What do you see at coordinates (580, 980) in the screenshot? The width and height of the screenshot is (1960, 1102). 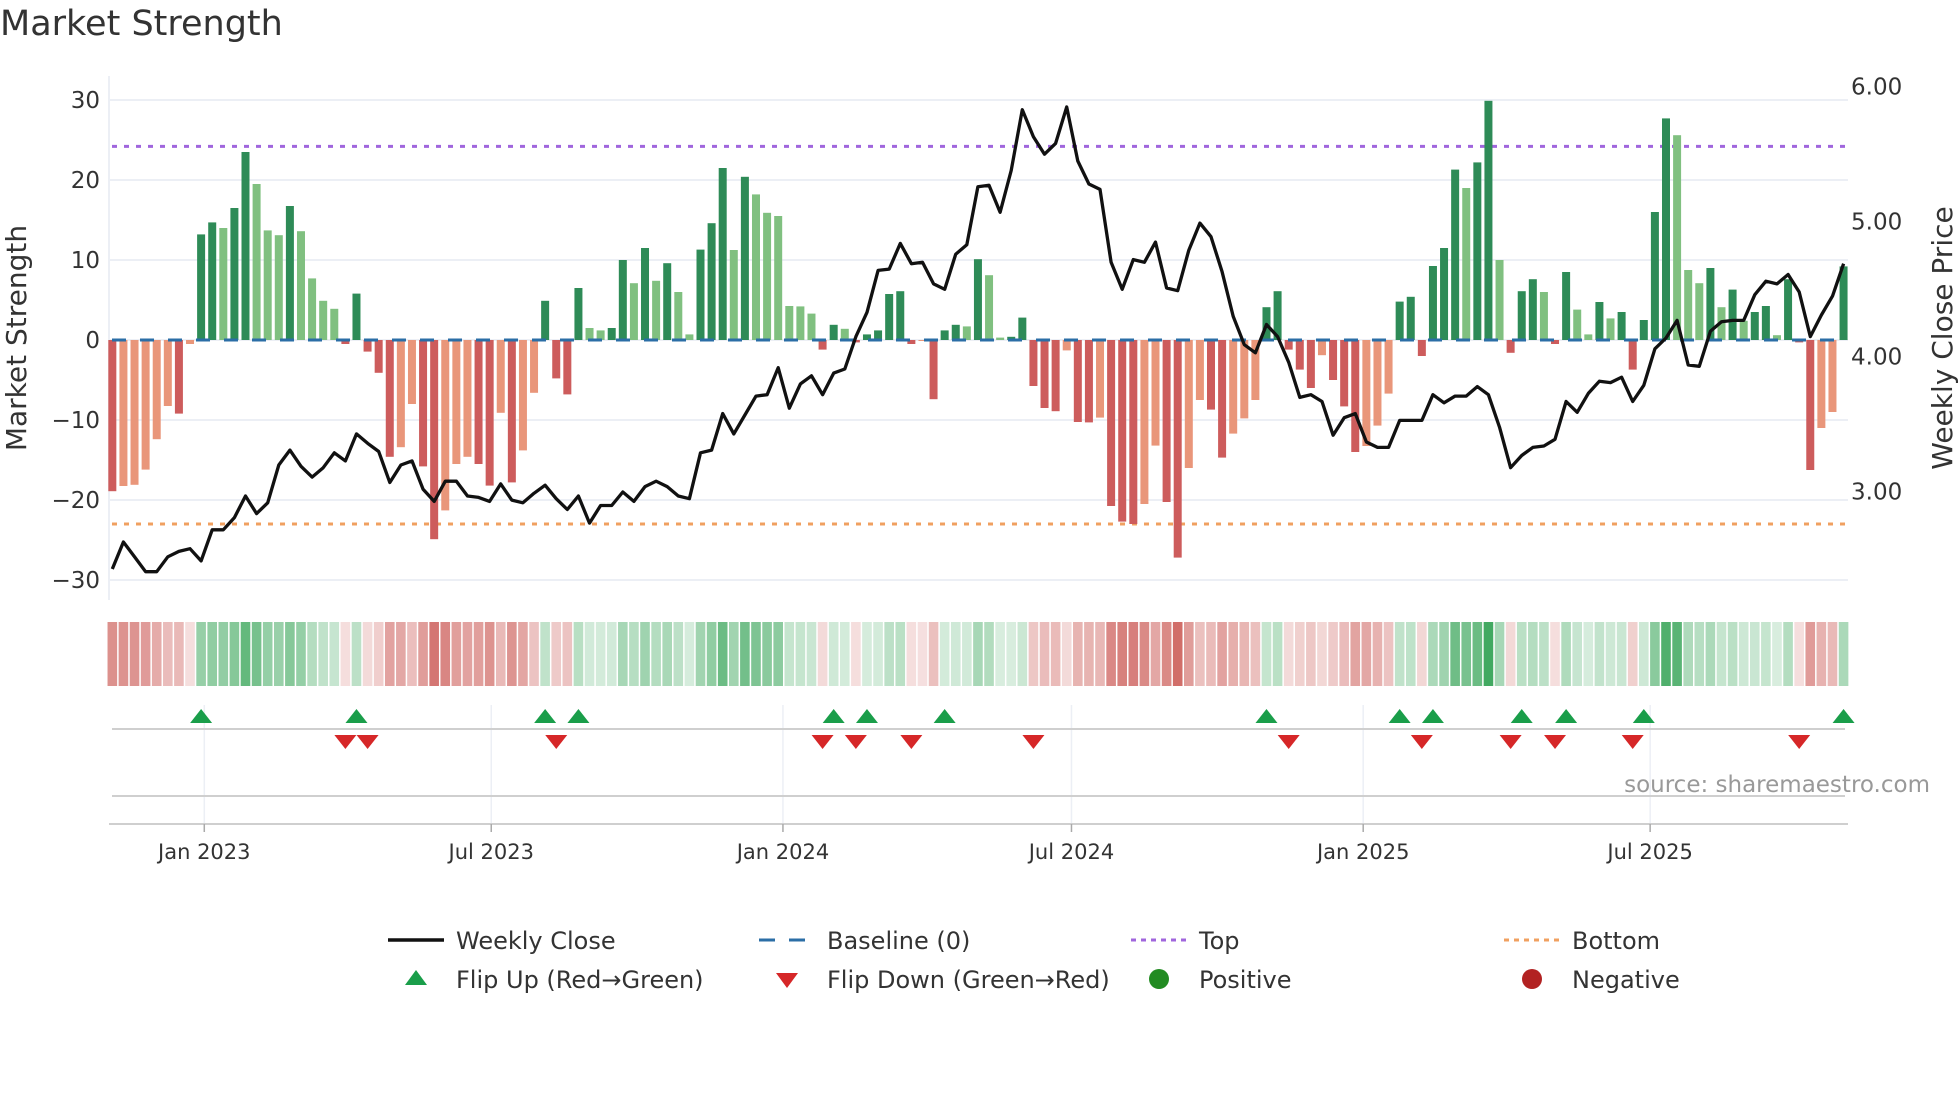 I see `legend-label: Flip Up (Red→Green)` at bounding box center [580, 980].